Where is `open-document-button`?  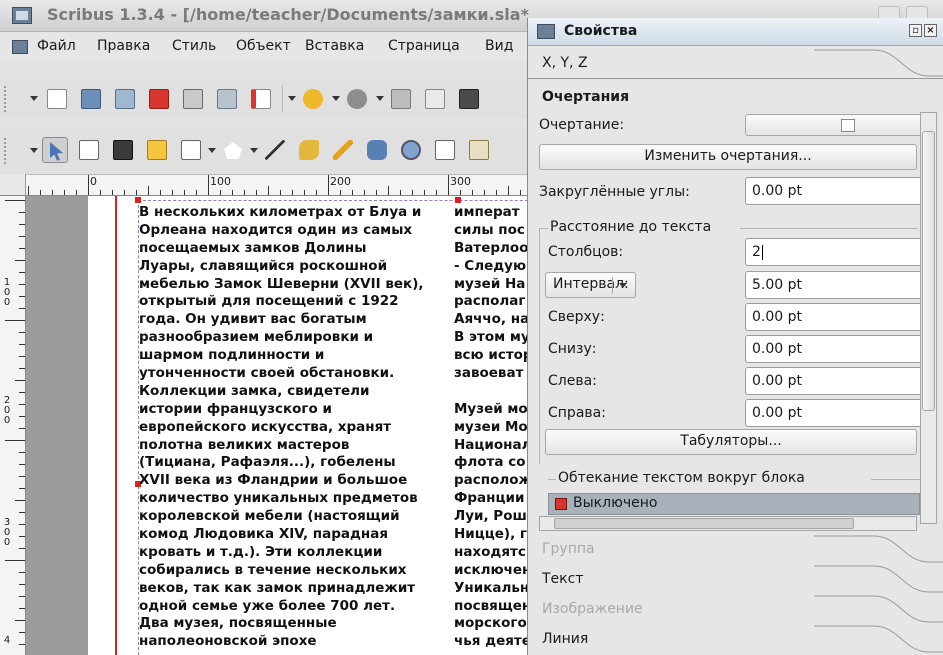
open-document-button is located at coordinates (91, 99).